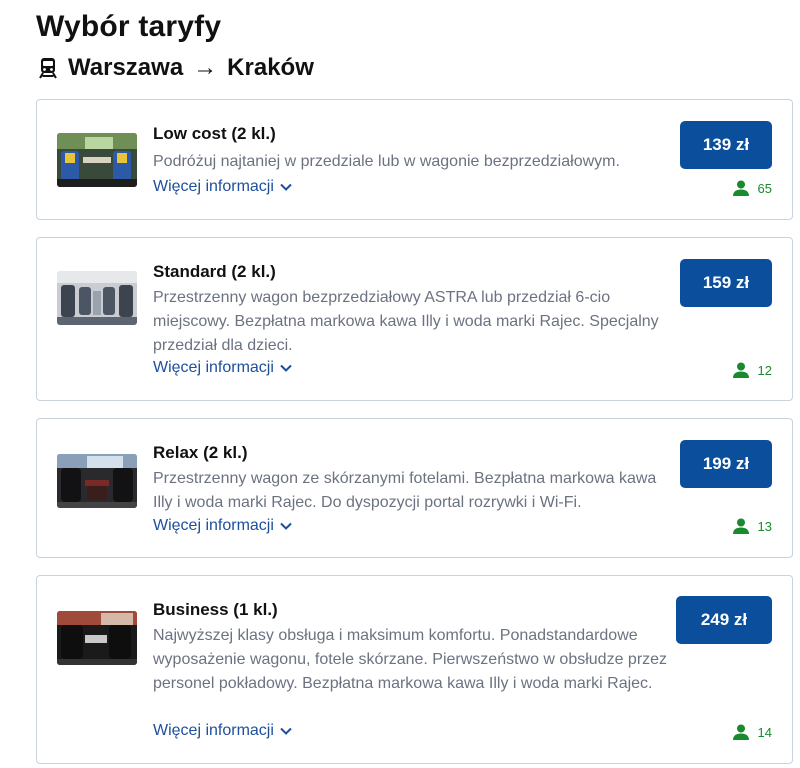 The image size is (800, 768). What do you see at coordinates (764, 526) in the screenshot?
I see `seat-count: 13` at bounding box center [764, 526].